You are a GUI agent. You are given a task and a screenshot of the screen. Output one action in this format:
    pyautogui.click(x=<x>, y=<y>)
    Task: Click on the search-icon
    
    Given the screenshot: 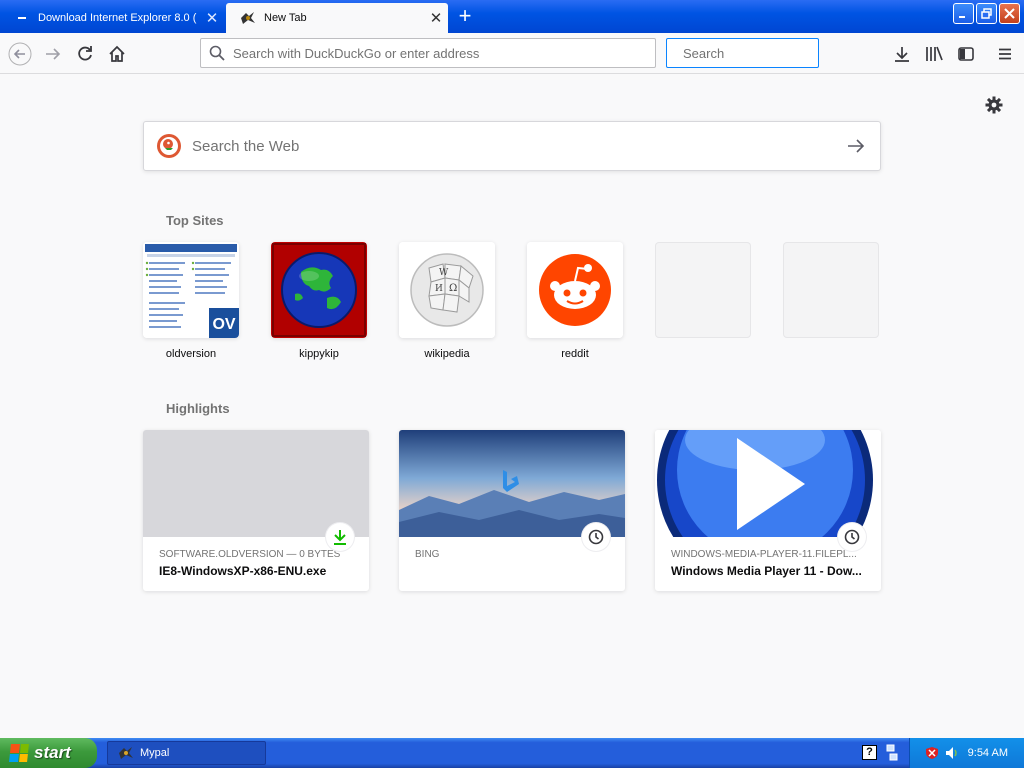 What is the action you would take?
    pyautogui.click(x=217, y=53)
    